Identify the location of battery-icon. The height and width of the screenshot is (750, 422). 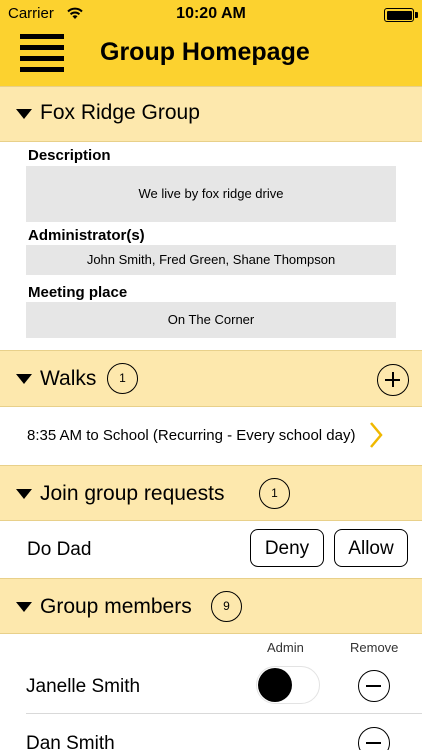
(399, 15).